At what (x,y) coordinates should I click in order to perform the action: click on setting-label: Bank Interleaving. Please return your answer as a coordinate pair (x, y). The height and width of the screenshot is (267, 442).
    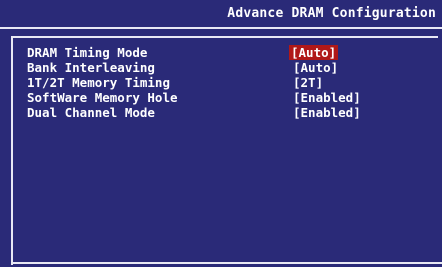
    Looking at the image, I should click on (91, 67).